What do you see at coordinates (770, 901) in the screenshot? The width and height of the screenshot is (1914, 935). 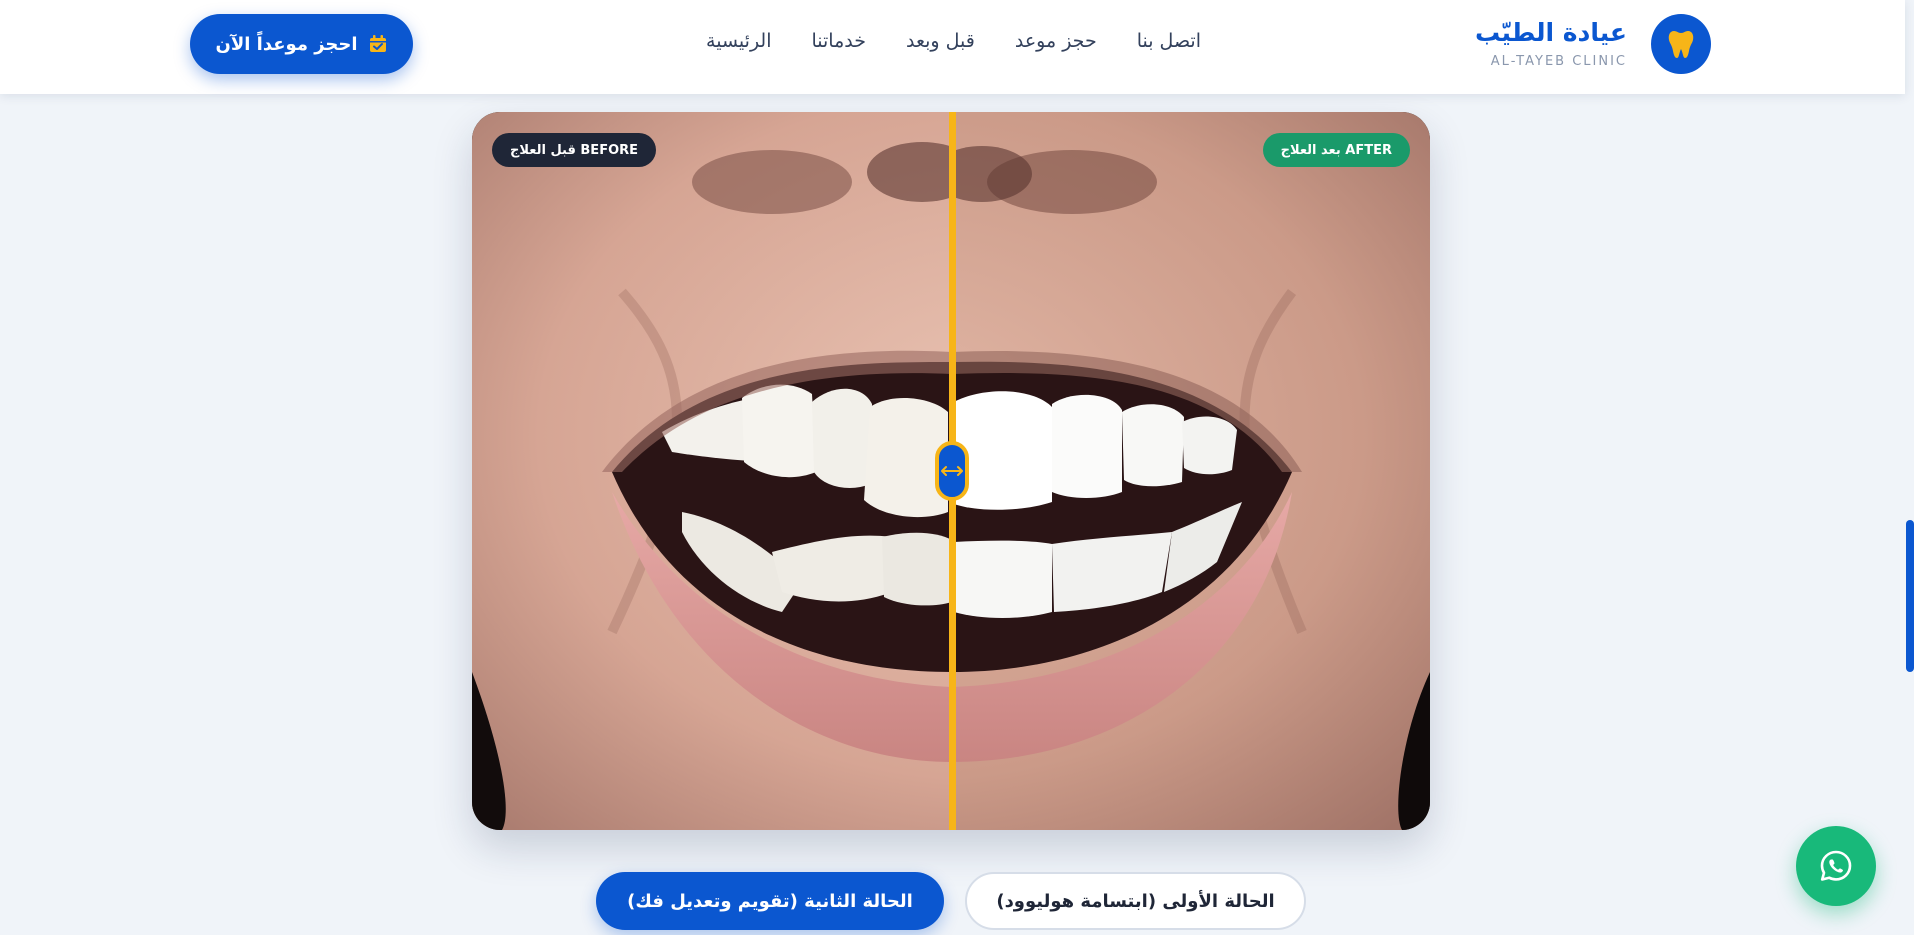 I see `case-2-button: الحالة الثانية (تقويم وتعديل فك)` at bounding box center [770, 901].